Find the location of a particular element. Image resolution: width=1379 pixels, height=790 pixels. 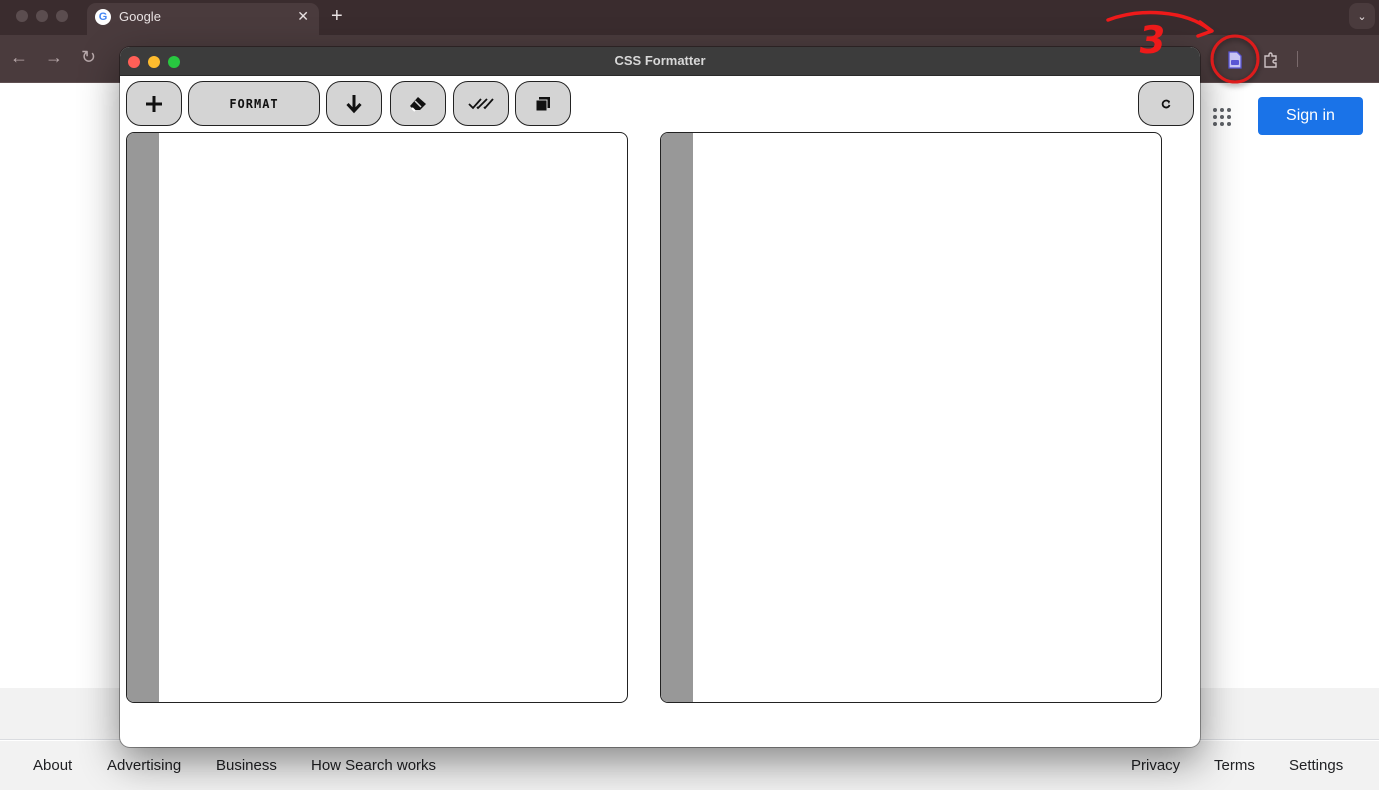

css-file-icon is located at coordinates (1235, 60).